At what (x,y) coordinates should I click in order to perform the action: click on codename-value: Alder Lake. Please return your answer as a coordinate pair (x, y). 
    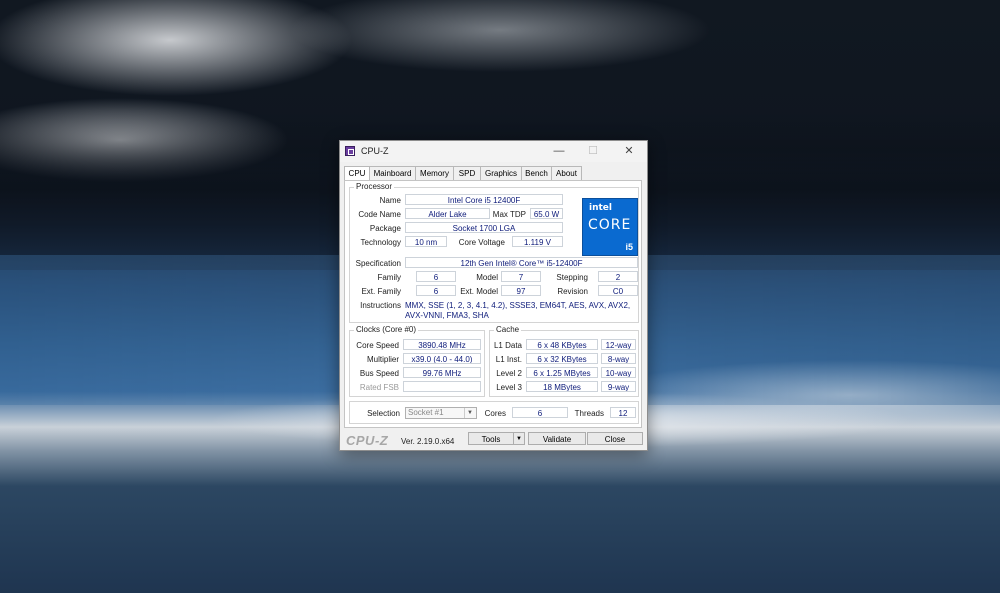
    Looking at the image, I should click on (447, 213).